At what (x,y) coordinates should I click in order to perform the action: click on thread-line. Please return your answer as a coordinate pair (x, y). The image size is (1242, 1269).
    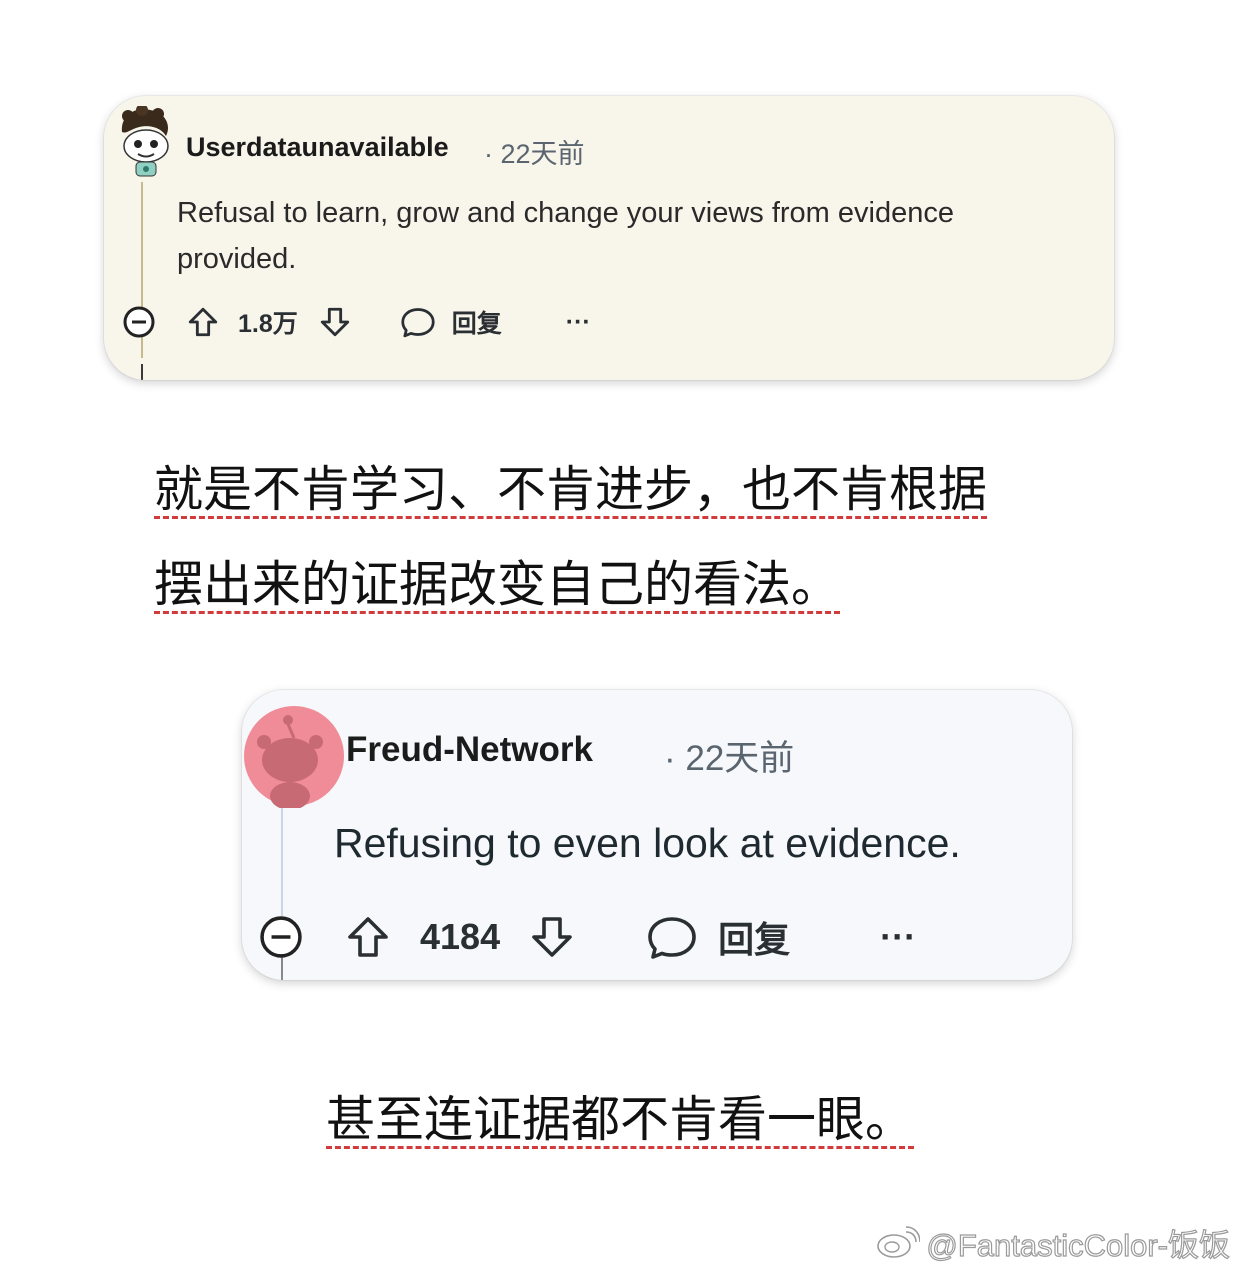
    Looking at the image, I should click on (282, 858).